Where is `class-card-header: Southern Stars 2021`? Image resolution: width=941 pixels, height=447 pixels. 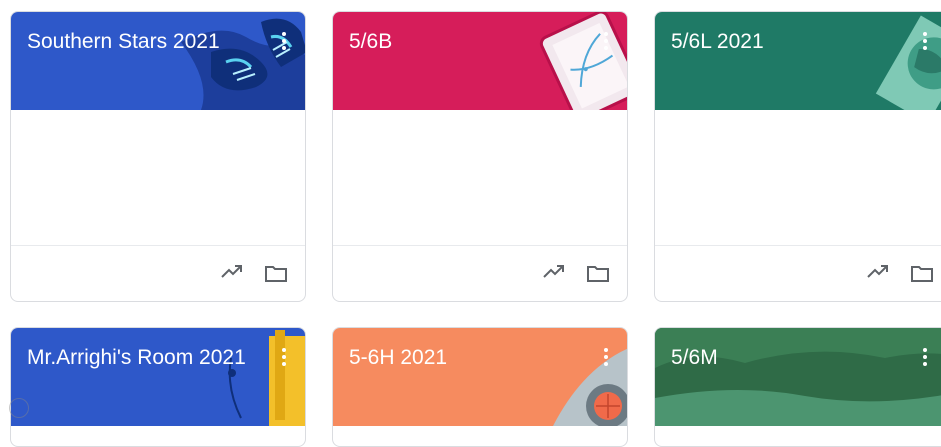 class-card-header: Southern Stars 2021 is located at coordinates (158, 61).